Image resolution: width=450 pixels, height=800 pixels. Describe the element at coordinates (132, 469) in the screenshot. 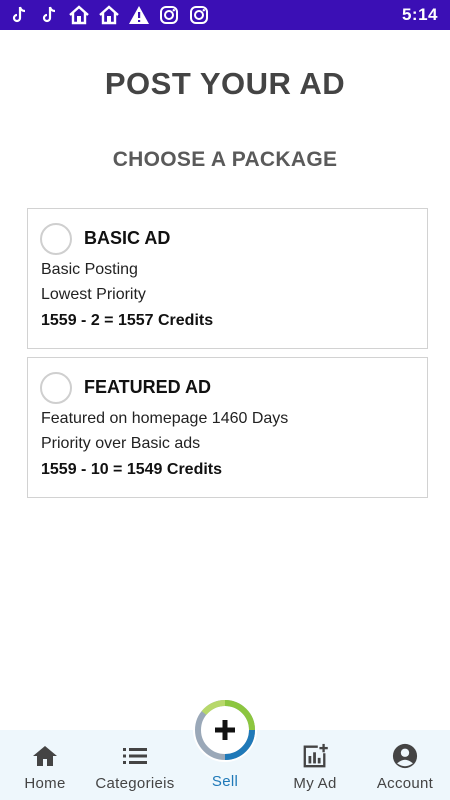

I see `package-credits: 1559 - 10 = 1549 Credits` at that location.